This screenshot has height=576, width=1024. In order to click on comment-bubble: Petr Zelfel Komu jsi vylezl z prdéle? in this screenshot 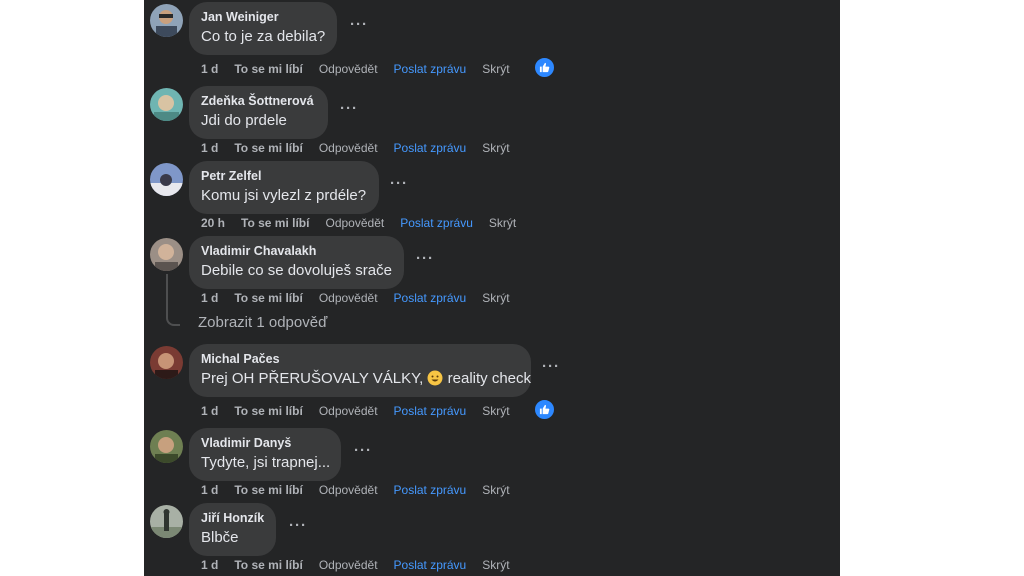, I will do `click(284, 187)`.